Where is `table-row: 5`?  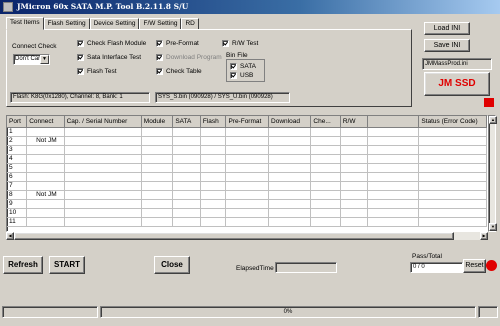
table-row: 5 is located at coordinates (247, 168).